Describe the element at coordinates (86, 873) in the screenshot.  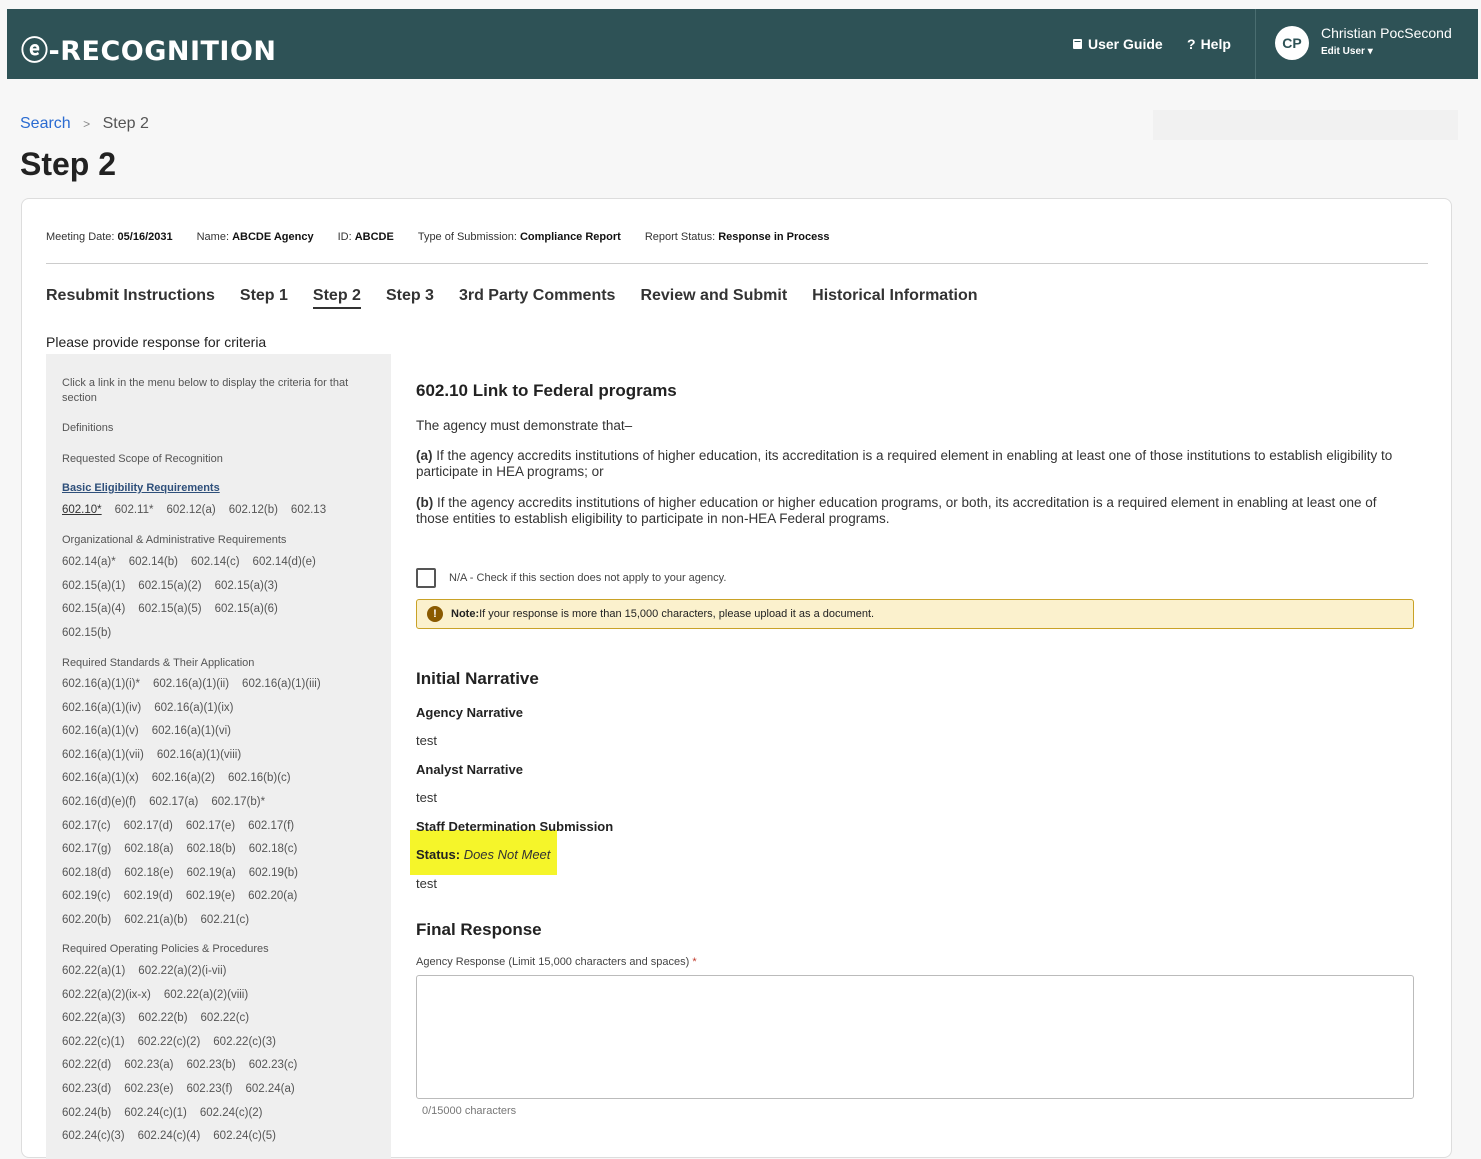
I see `criteria-link: 602.18(d)` at that location.